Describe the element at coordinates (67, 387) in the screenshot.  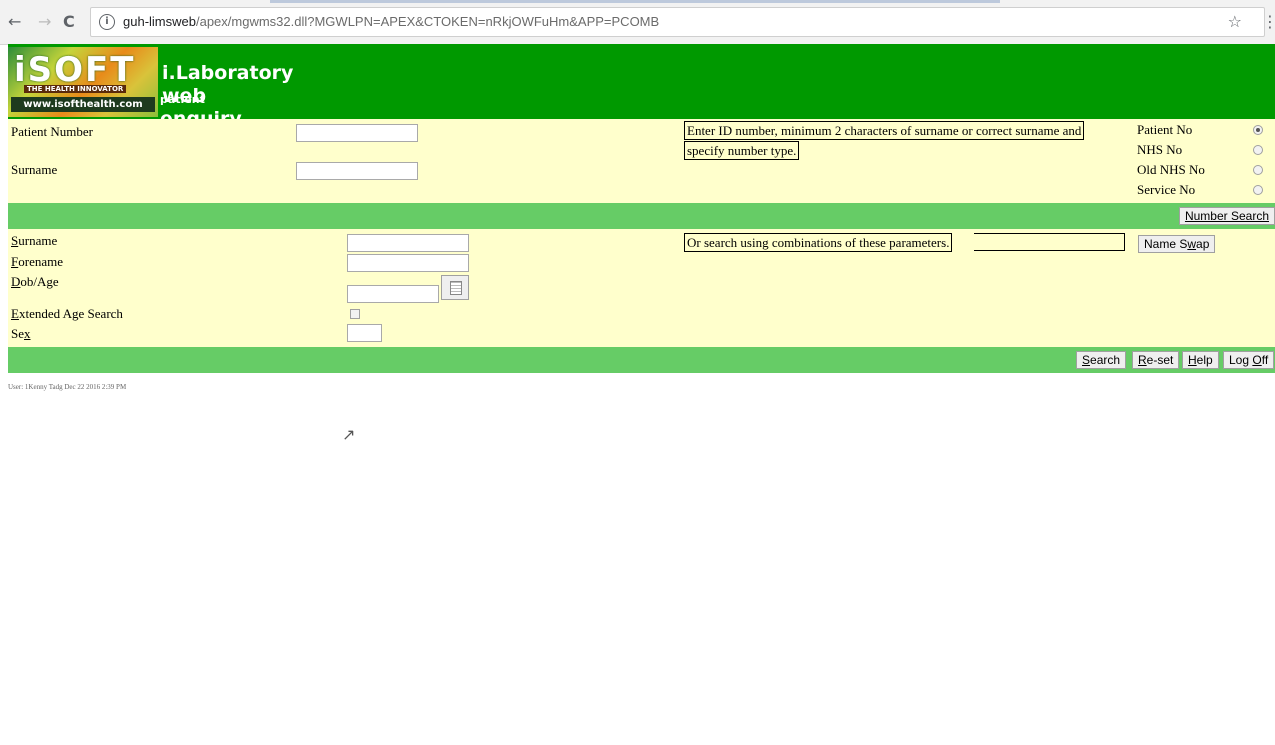
I see `user-status-line: User: 1Kenny Tadg Dec 22 2016 2:39 PM` at that location.